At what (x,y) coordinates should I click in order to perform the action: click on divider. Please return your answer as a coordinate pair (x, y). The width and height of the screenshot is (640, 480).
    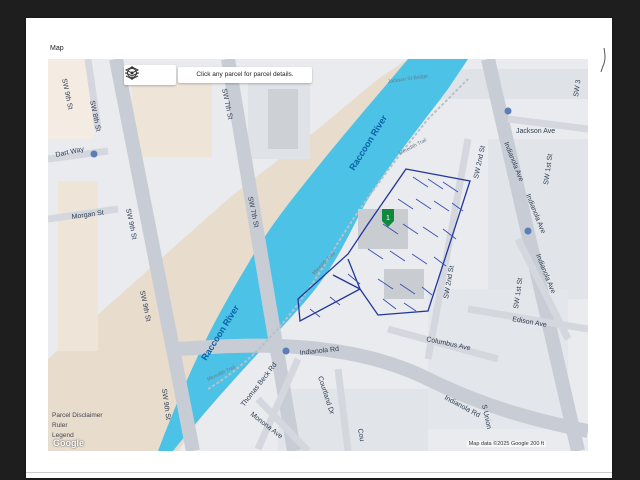
    Looking at the image, I should click on (319, 472).